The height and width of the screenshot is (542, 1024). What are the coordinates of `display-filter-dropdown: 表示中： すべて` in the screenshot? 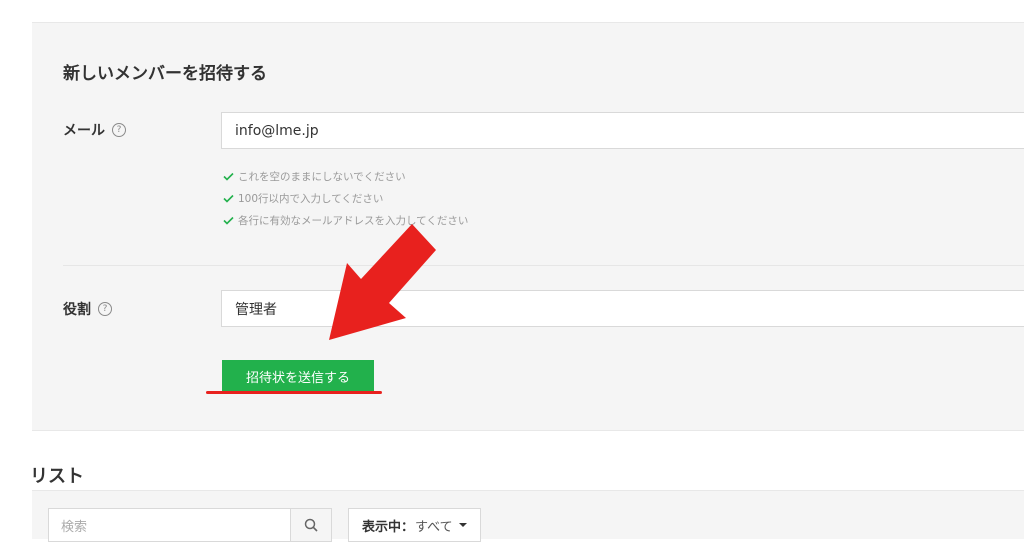 It's located at (414, 525).